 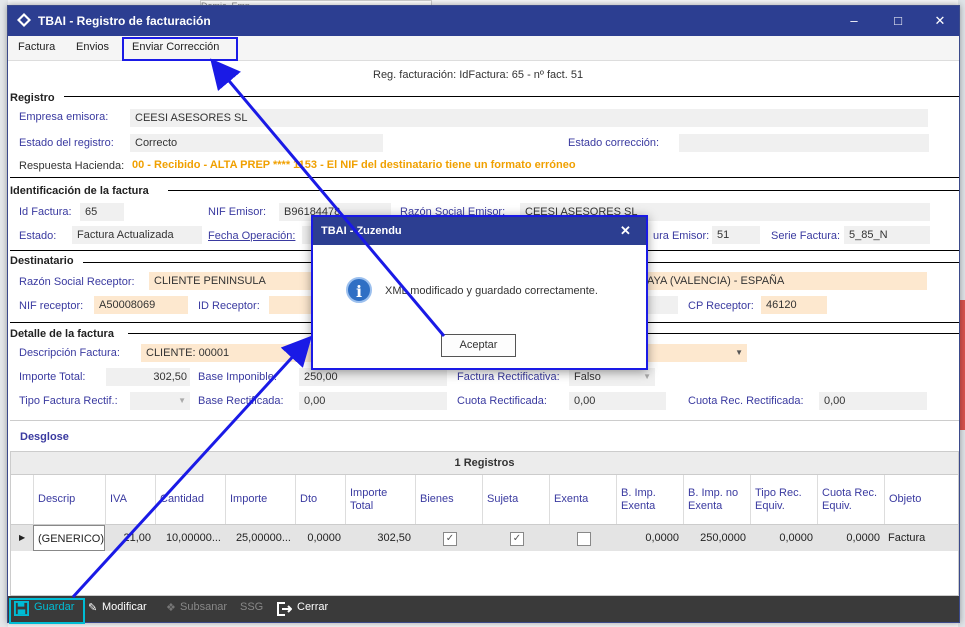 I want to click on dialog-message: XML modificado y guardado correctamente., so click(x=491, y=291).